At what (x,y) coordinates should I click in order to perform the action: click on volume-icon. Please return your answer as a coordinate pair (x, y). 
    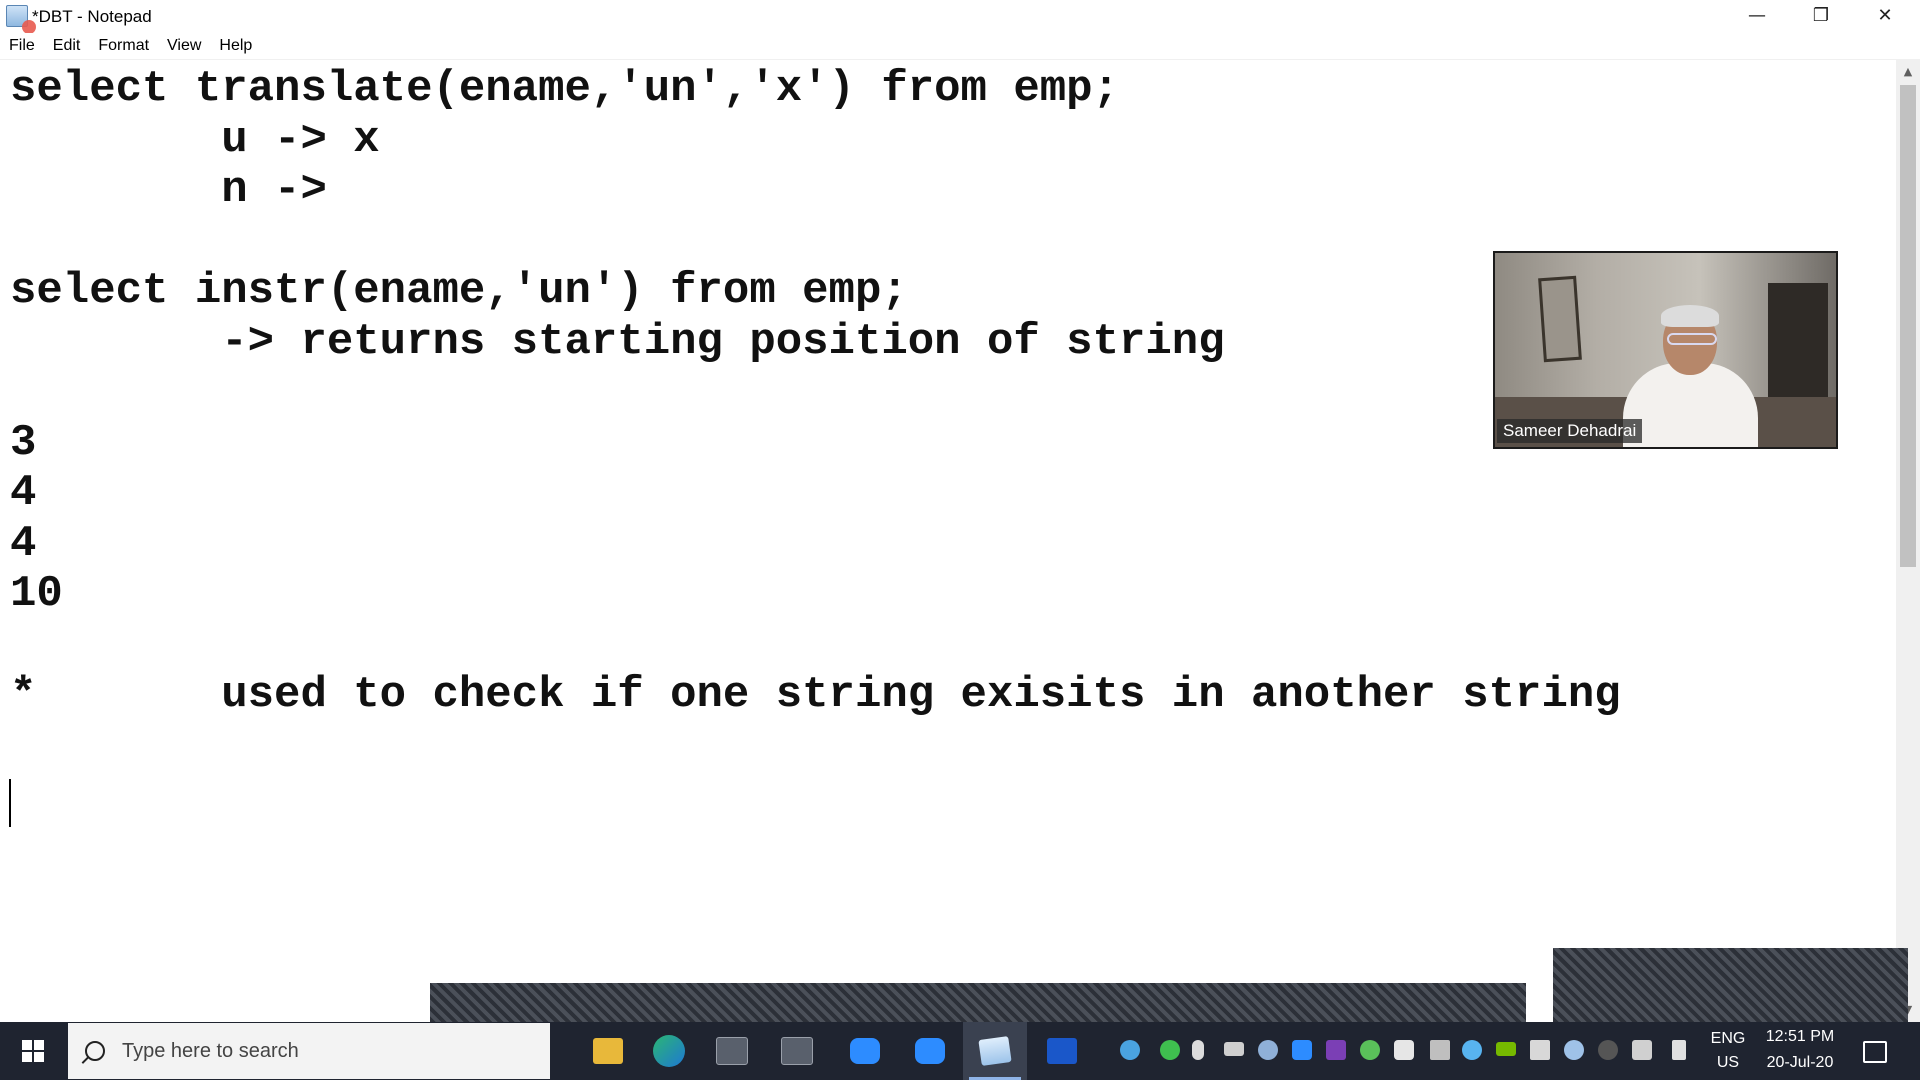
    Looking at the image, I should click on (1642, 1050).